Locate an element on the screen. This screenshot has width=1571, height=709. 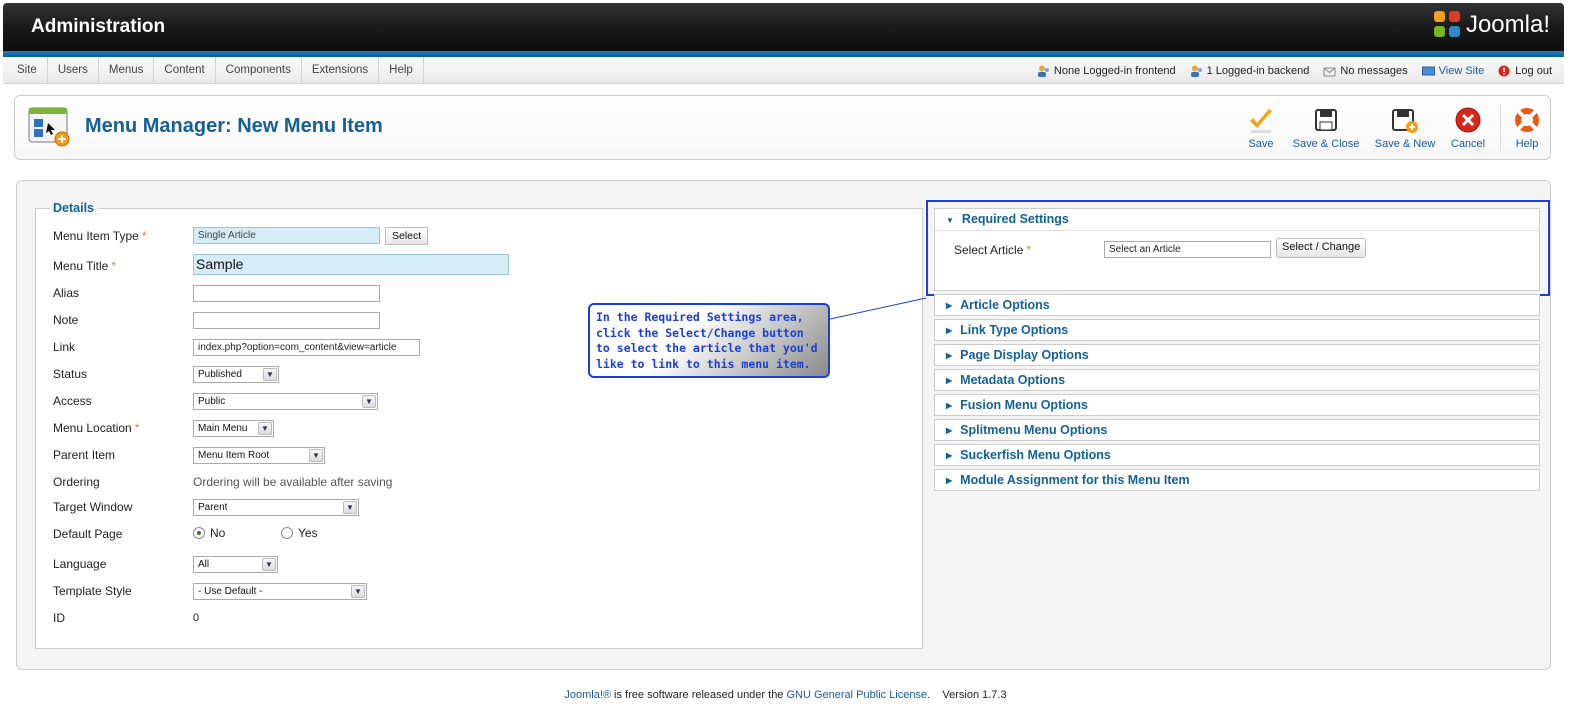
cancel-icon is located at coordinates (1468, 120).